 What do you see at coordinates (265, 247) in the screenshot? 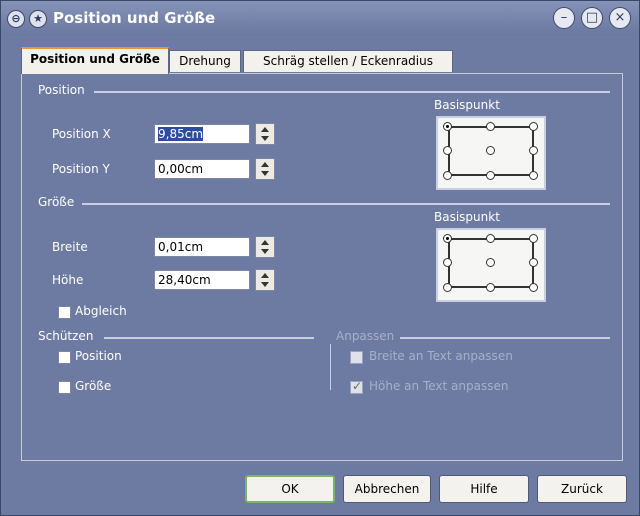
I see `width-spinner` at bounding box center [265, 247].